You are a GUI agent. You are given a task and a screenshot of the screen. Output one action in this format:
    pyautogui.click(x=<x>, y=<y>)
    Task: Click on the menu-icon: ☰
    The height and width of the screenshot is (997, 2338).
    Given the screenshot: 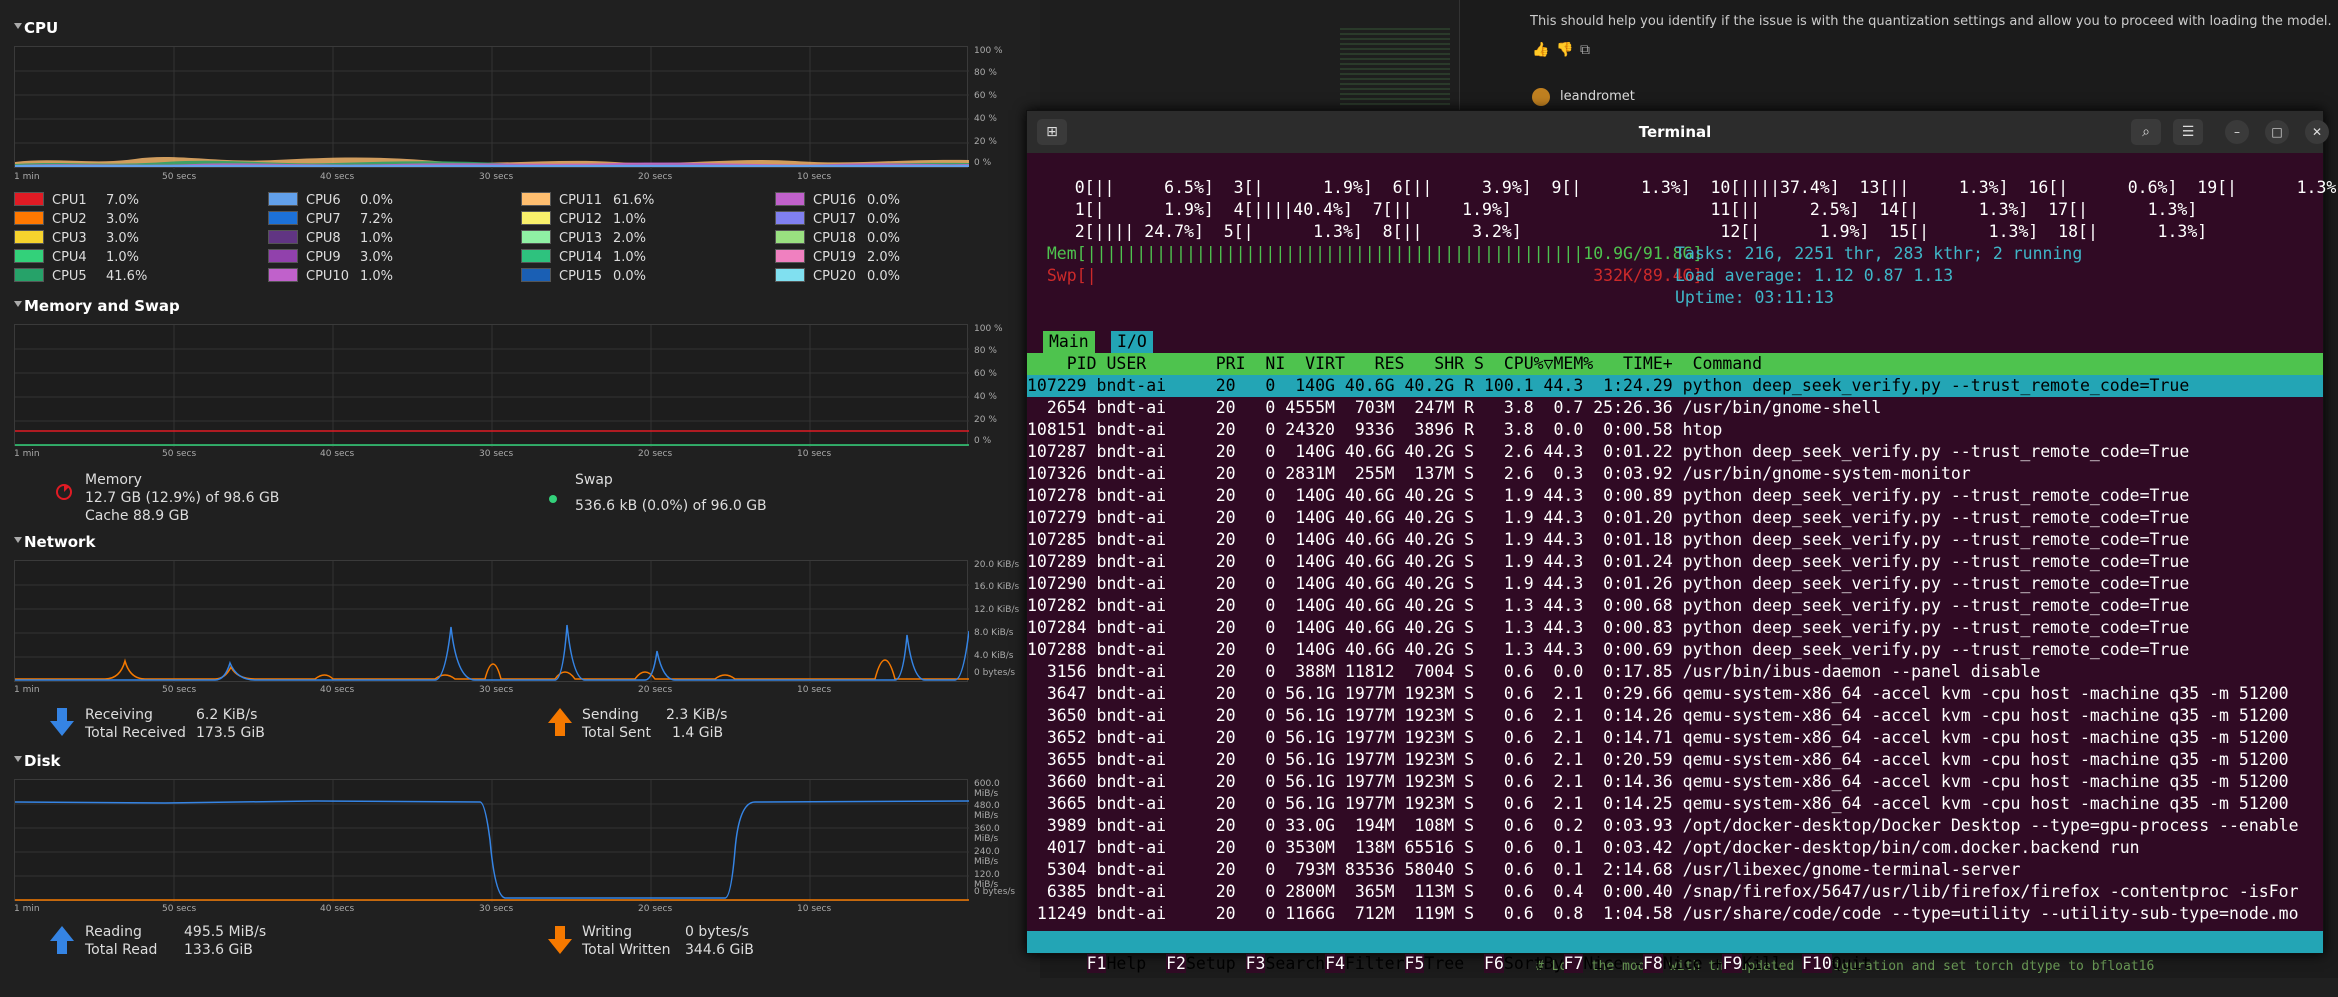 What is the action you would take?
    pyautogui.click(x=2188, y=132)
    